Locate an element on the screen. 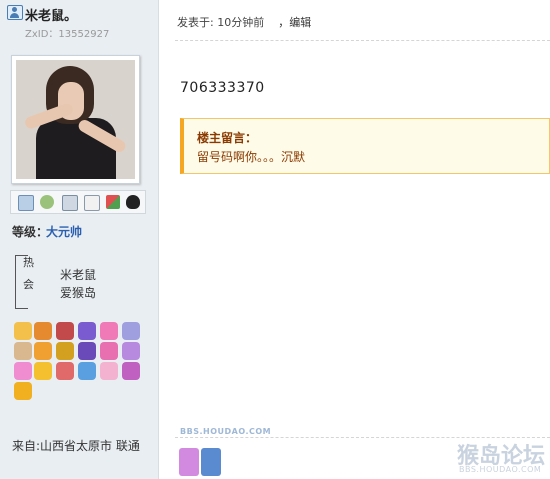 The height and width of the screenshot is (479, 550). qq-icon is located at coordinates (133, 202).